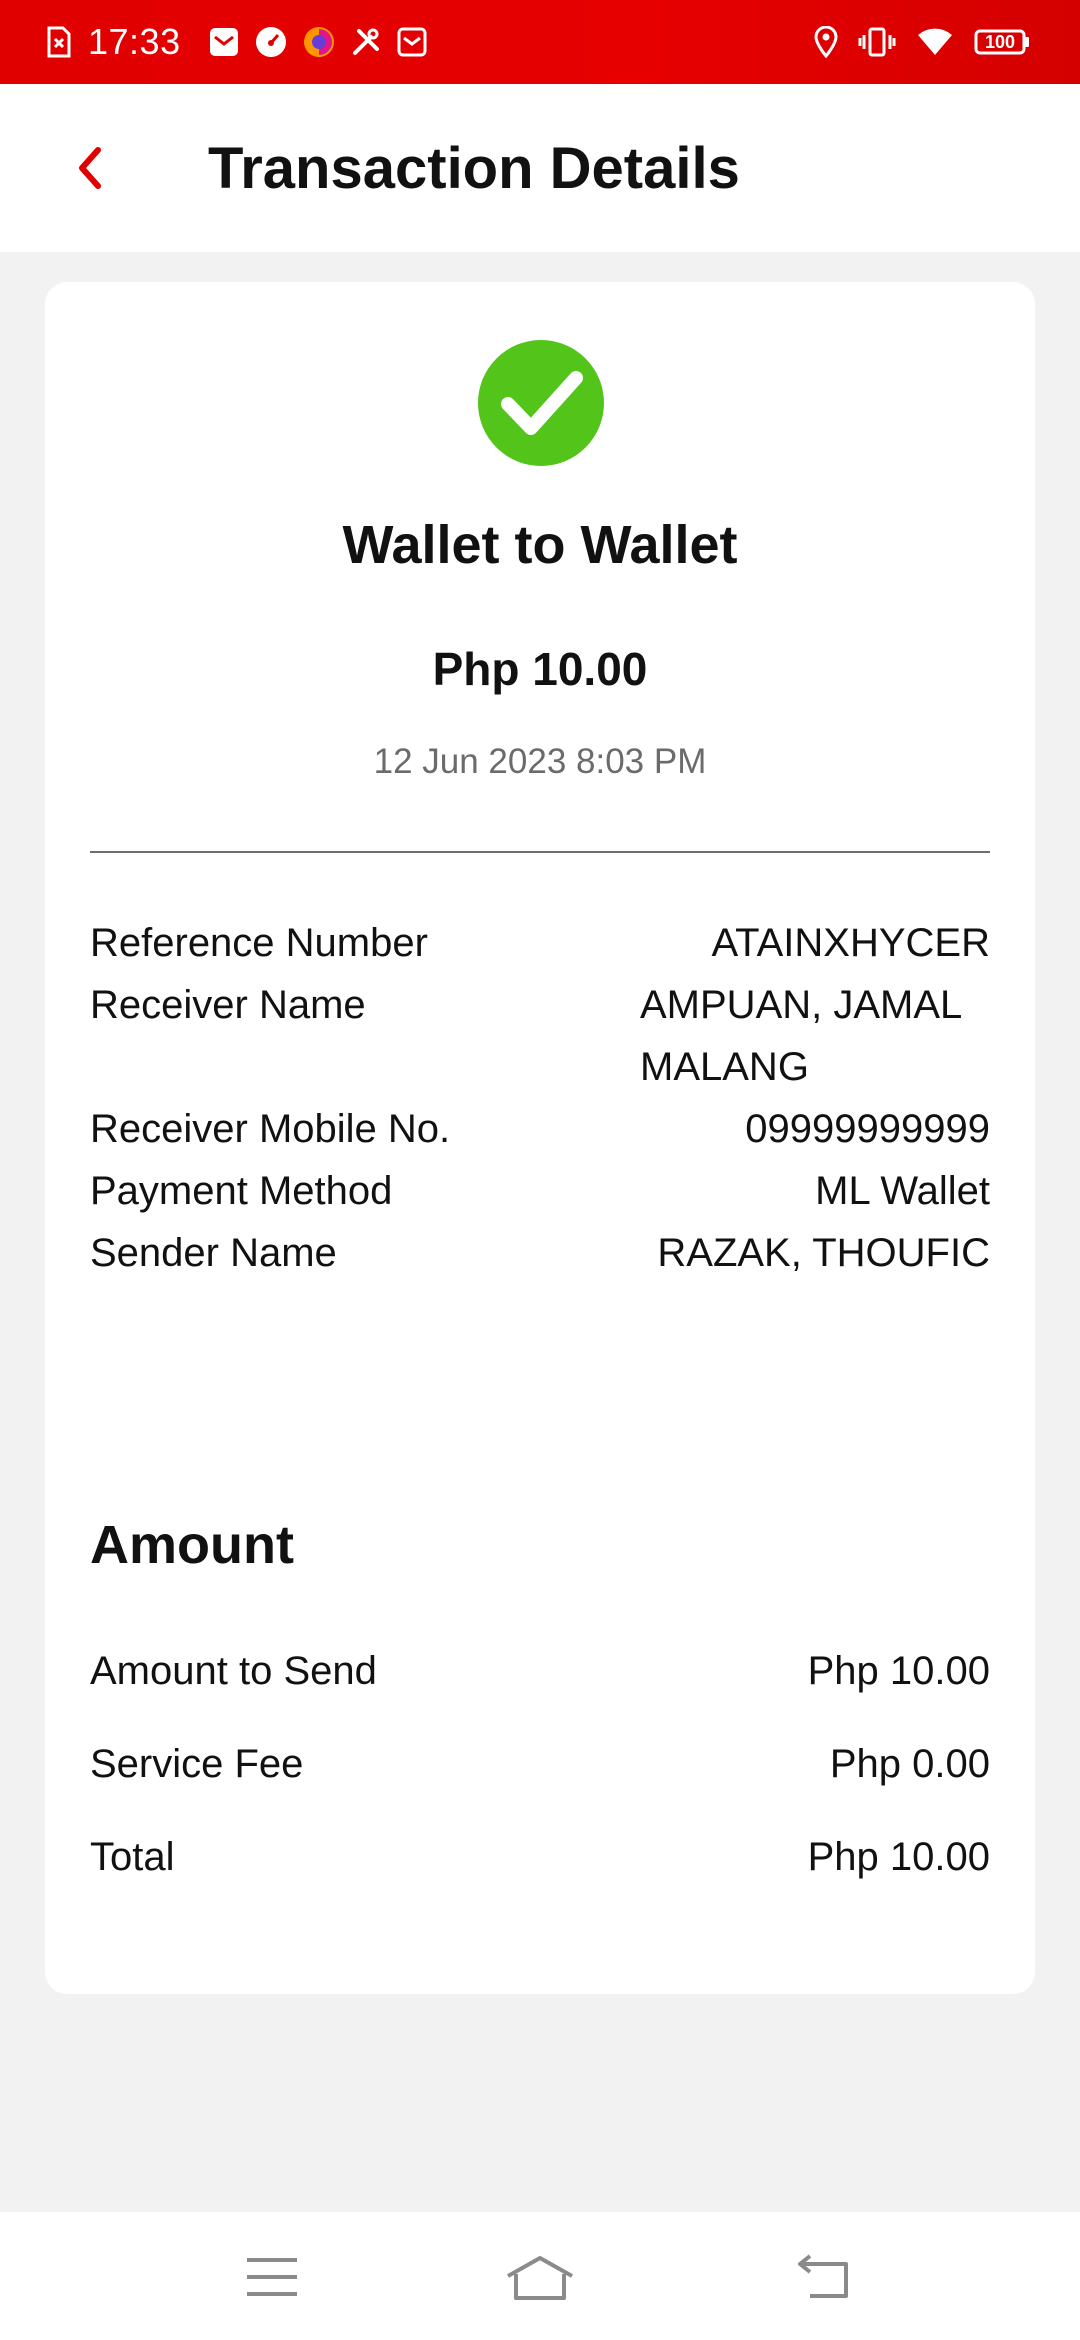 Image resolution: width=1080 pixels, height=2340 pixels. I want to click on detail-value: AMPUAN, JAMAL MALANG, so click(815, 1036).